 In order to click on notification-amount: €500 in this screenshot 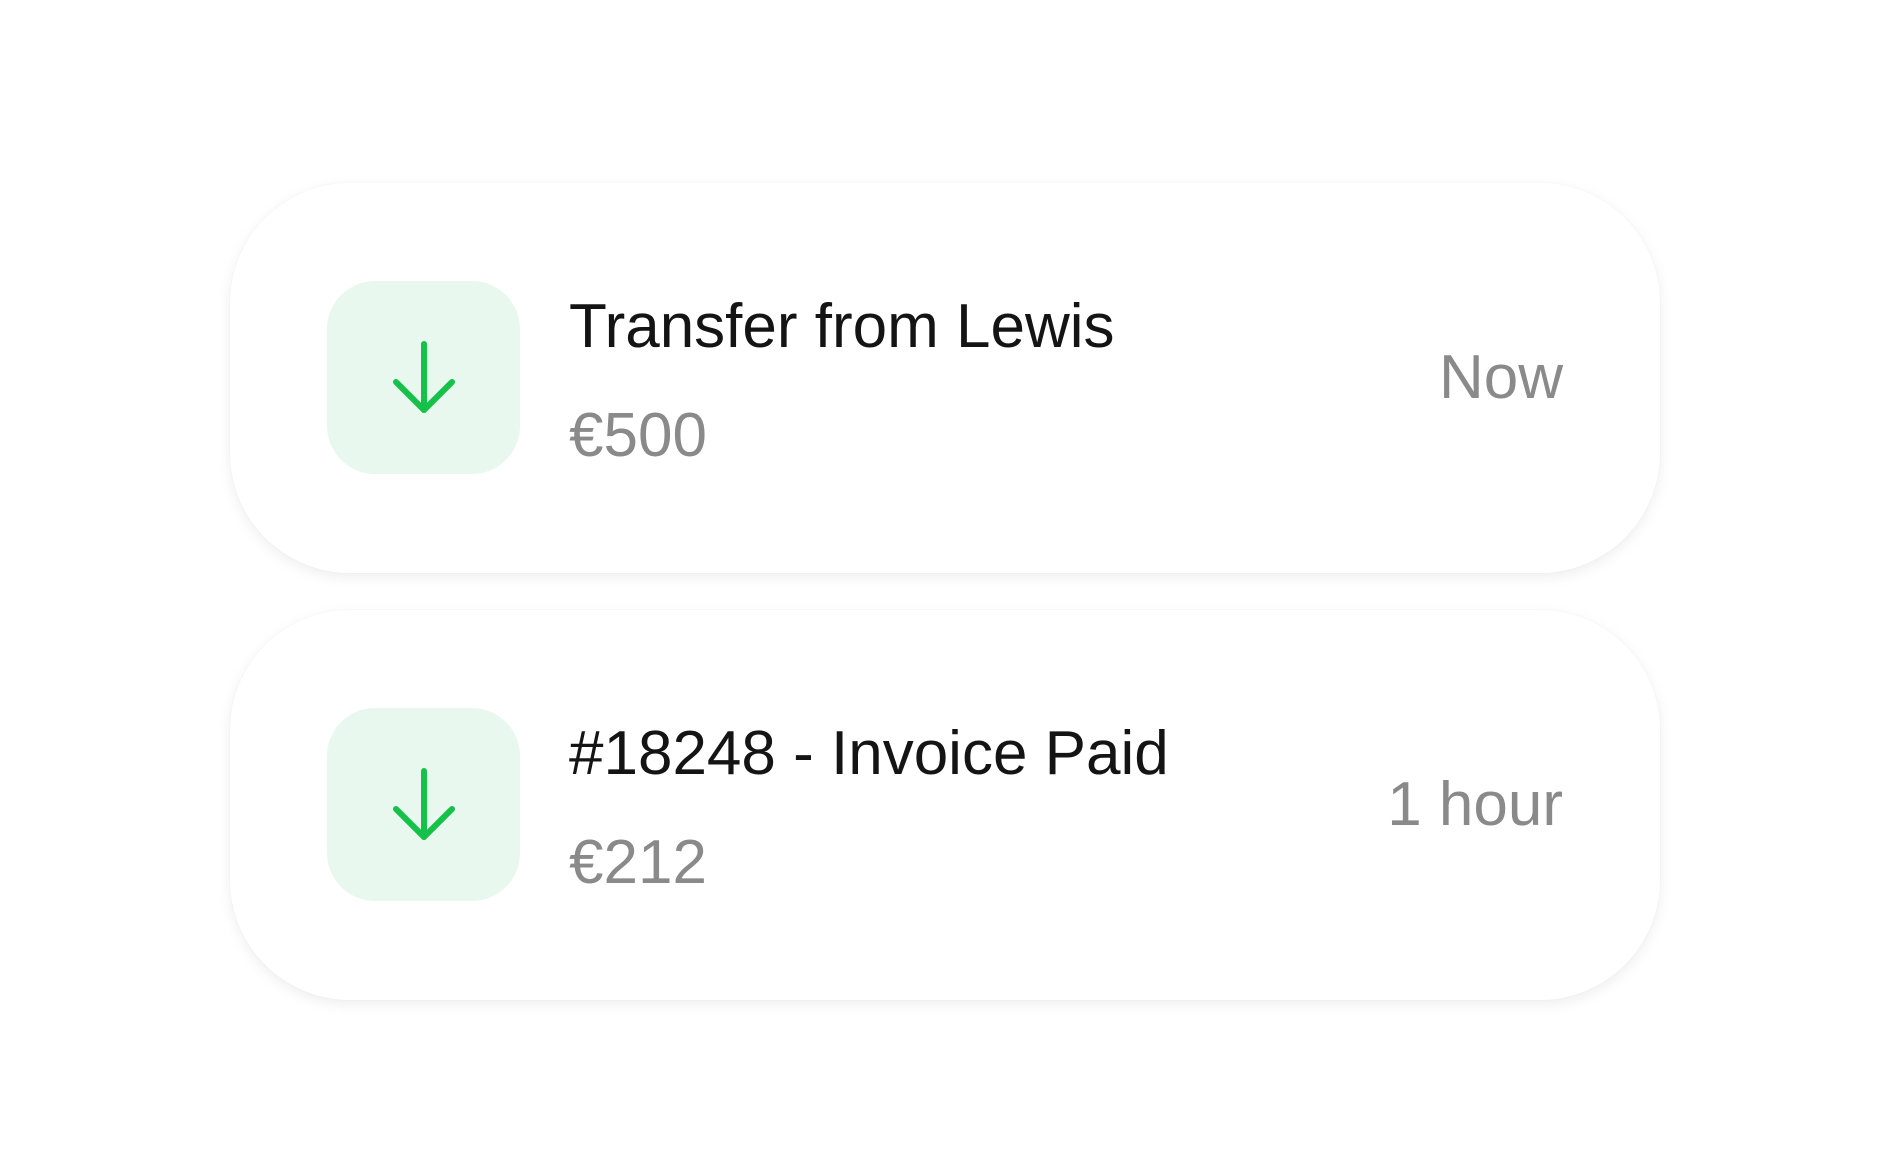, I will do `click(638, 435)`.